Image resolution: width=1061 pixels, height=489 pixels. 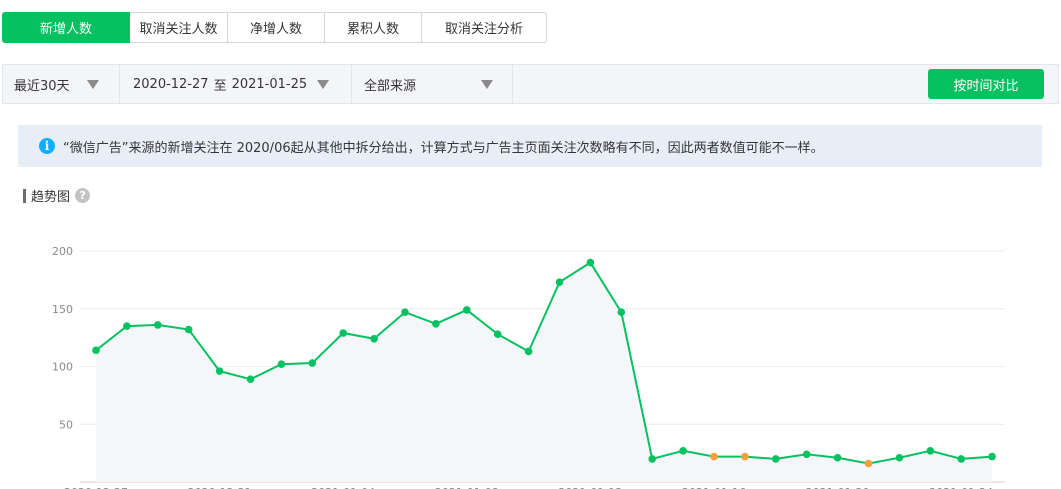 What do you see at coordinates (484, 27) in the screenshot?
I see `tab-unfollow-analysis: 取消关注分析` at bounding box center [484, 27].